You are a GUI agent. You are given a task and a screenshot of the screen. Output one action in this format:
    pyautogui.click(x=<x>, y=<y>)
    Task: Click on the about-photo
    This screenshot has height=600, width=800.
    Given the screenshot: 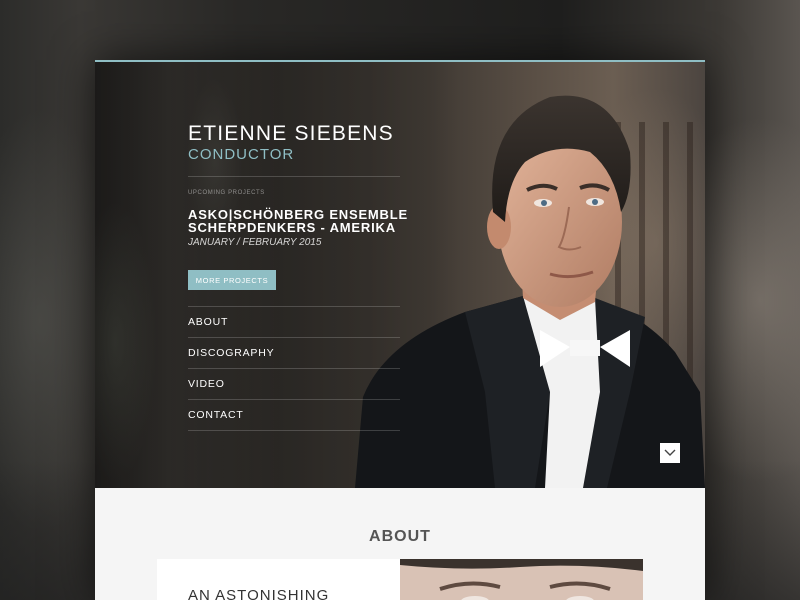 What is the action you would take?
    pyautogui.click(x=521, y=579)
    